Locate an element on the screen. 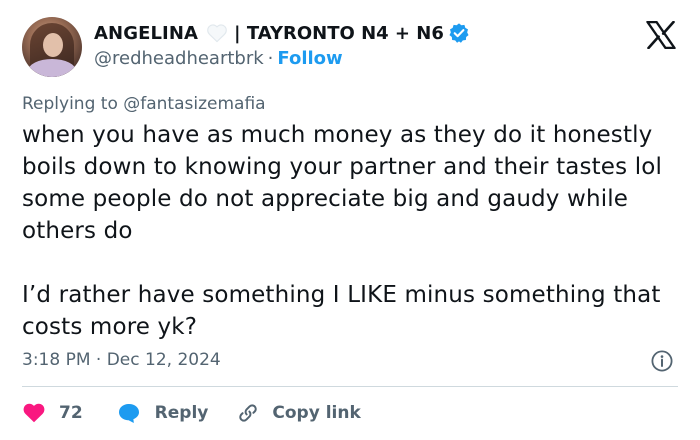 The image size is (700, 440). replying-to-mention: @fantasizemafia is located at coordinates (194, 104).